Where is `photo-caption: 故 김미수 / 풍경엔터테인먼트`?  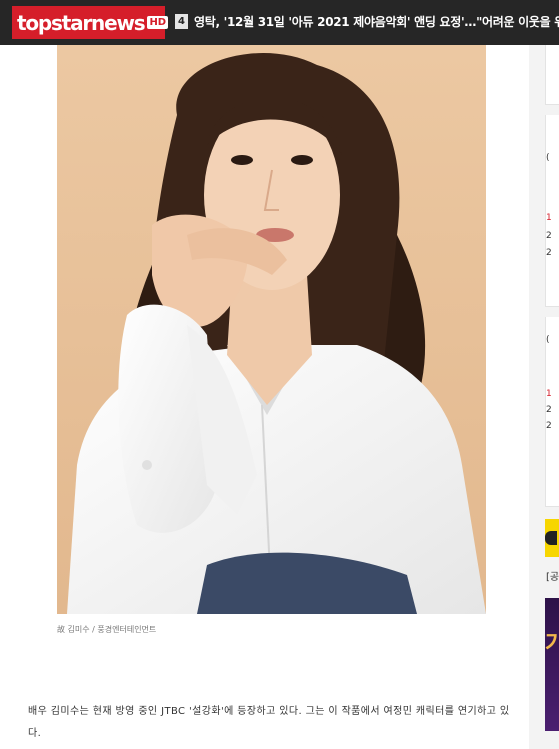
photo-caption: 故 김미수 / 풍경엔터테인먼트 is located at coordinates (107, 629).